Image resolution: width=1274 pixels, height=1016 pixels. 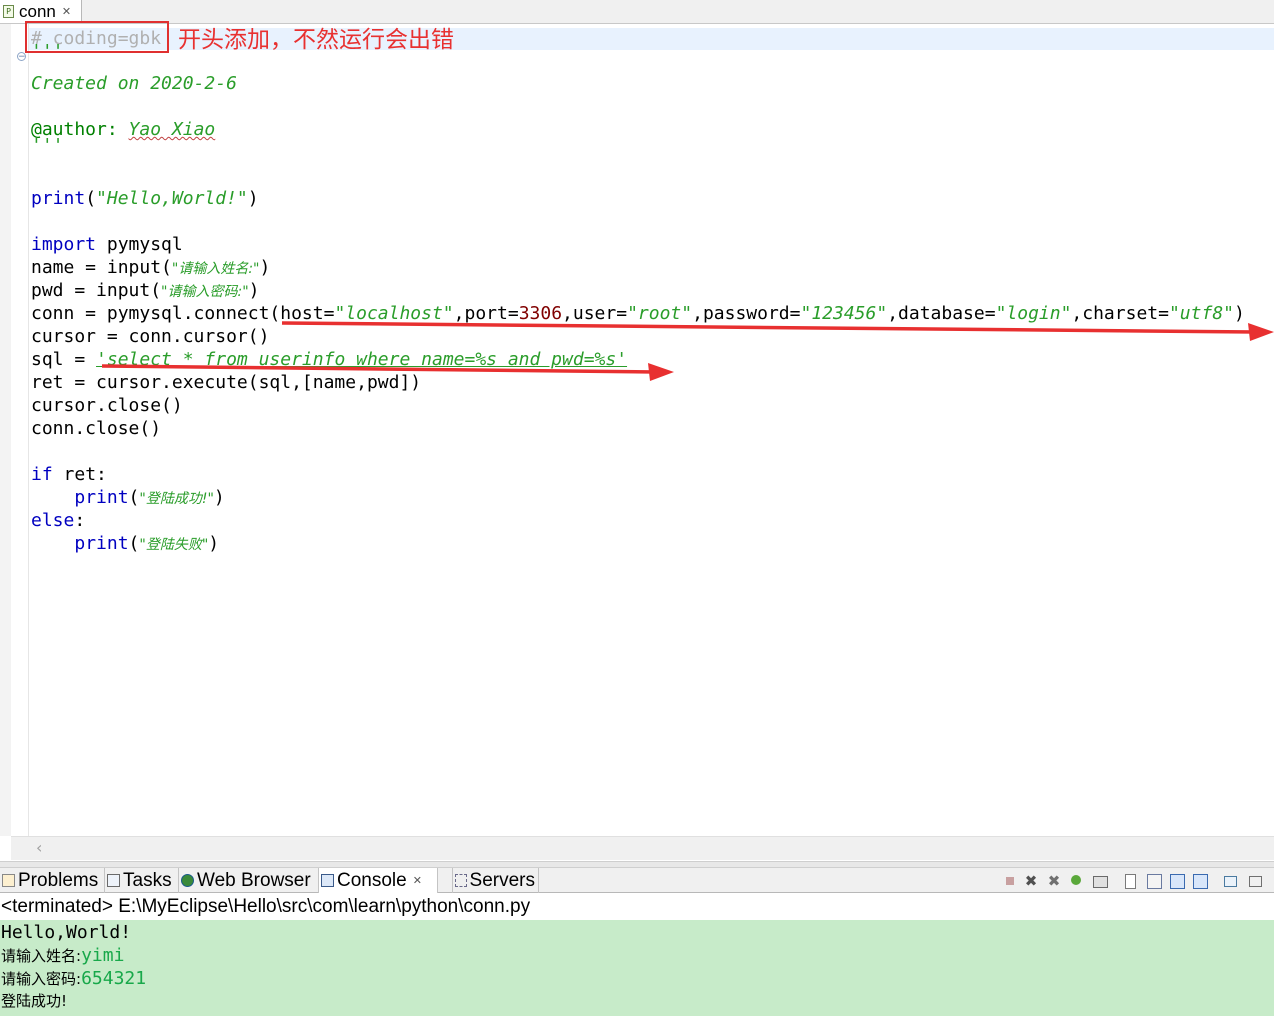 What do you see at coordinates (39, 847) in the screenshot?
I see `scroll-left-icon: ‹` at bounding box center [39, 847].